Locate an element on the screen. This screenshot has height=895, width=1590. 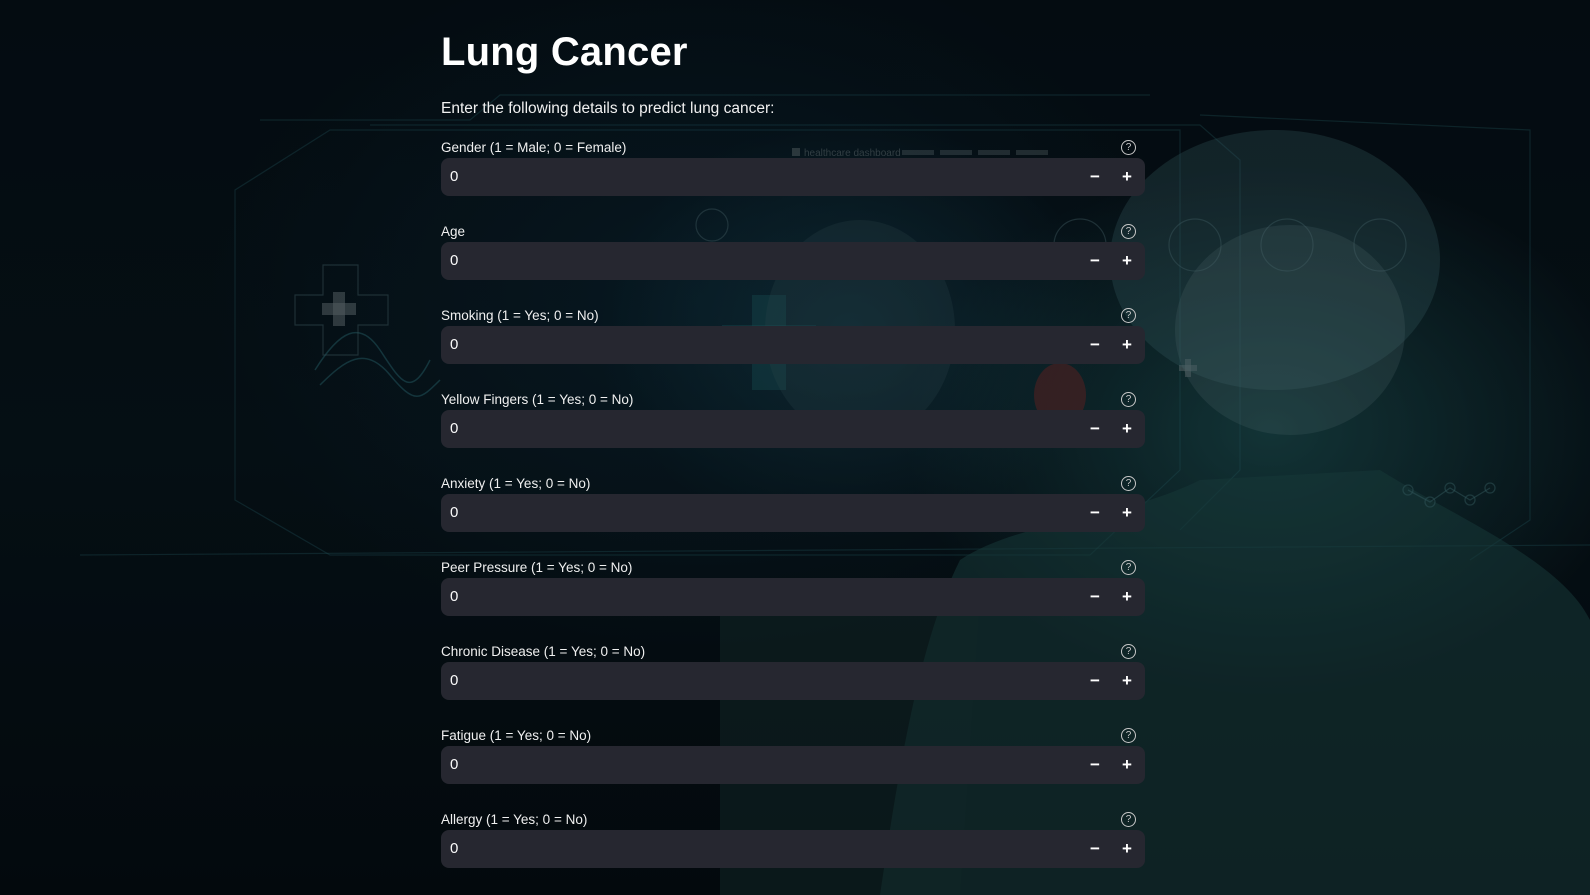
allergy-number-input: 0 − + is located at coordinates (793, 849).